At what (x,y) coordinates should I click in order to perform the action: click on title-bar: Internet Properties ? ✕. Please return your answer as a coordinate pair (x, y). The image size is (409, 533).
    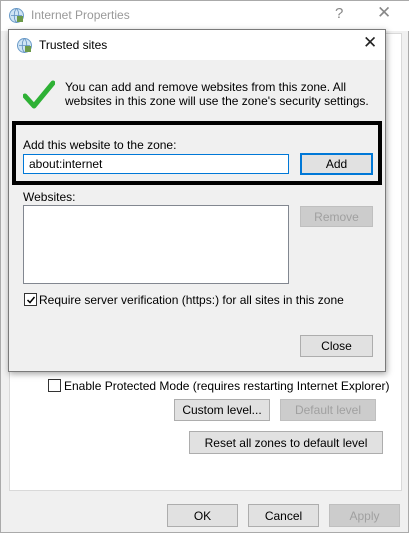
    Looking at the image, I should click on (205, 16).